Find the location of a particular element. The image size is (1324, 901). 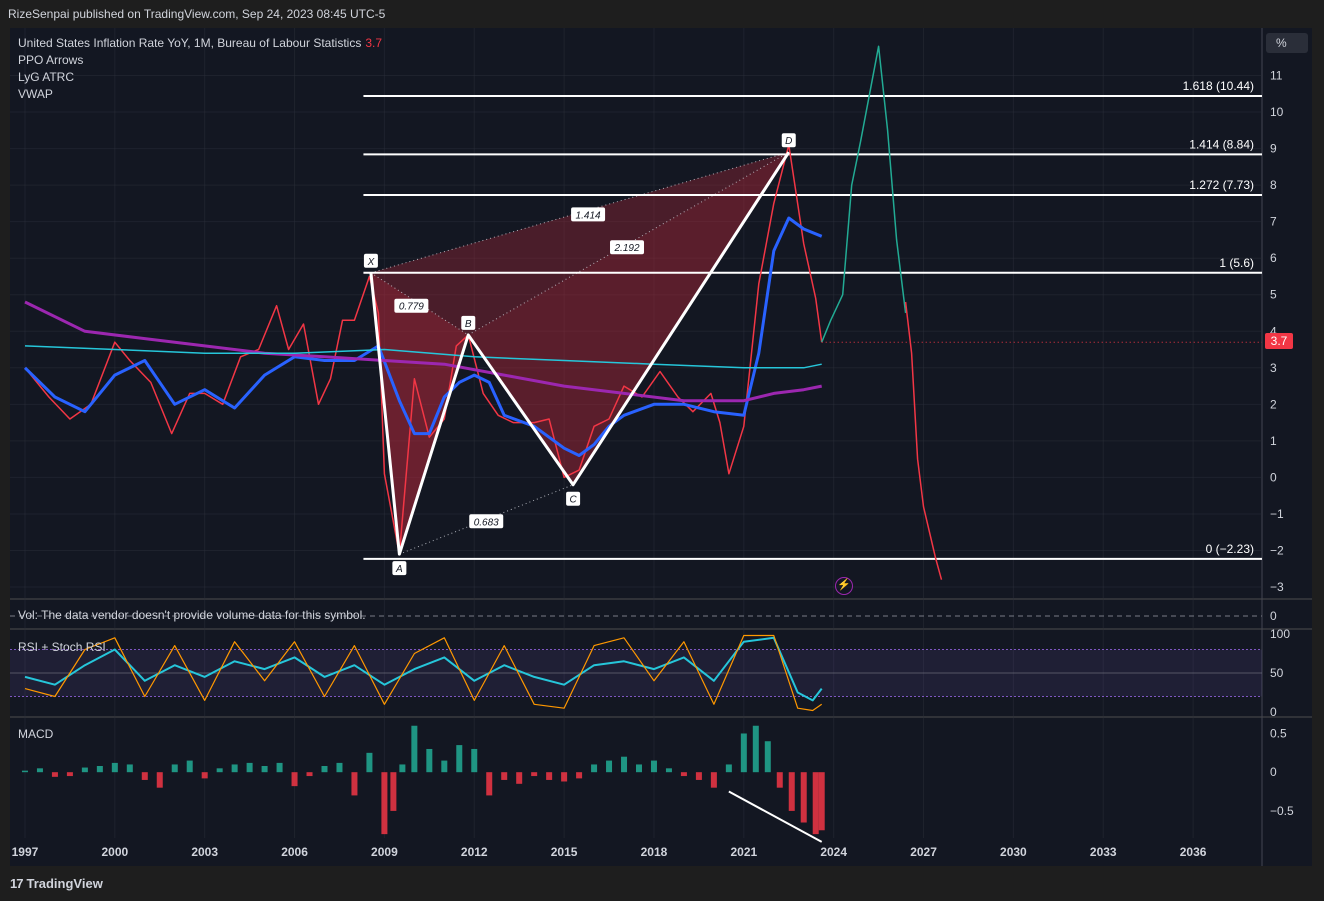

time-tick-label: 2027 is located at coordinates (923, 852).